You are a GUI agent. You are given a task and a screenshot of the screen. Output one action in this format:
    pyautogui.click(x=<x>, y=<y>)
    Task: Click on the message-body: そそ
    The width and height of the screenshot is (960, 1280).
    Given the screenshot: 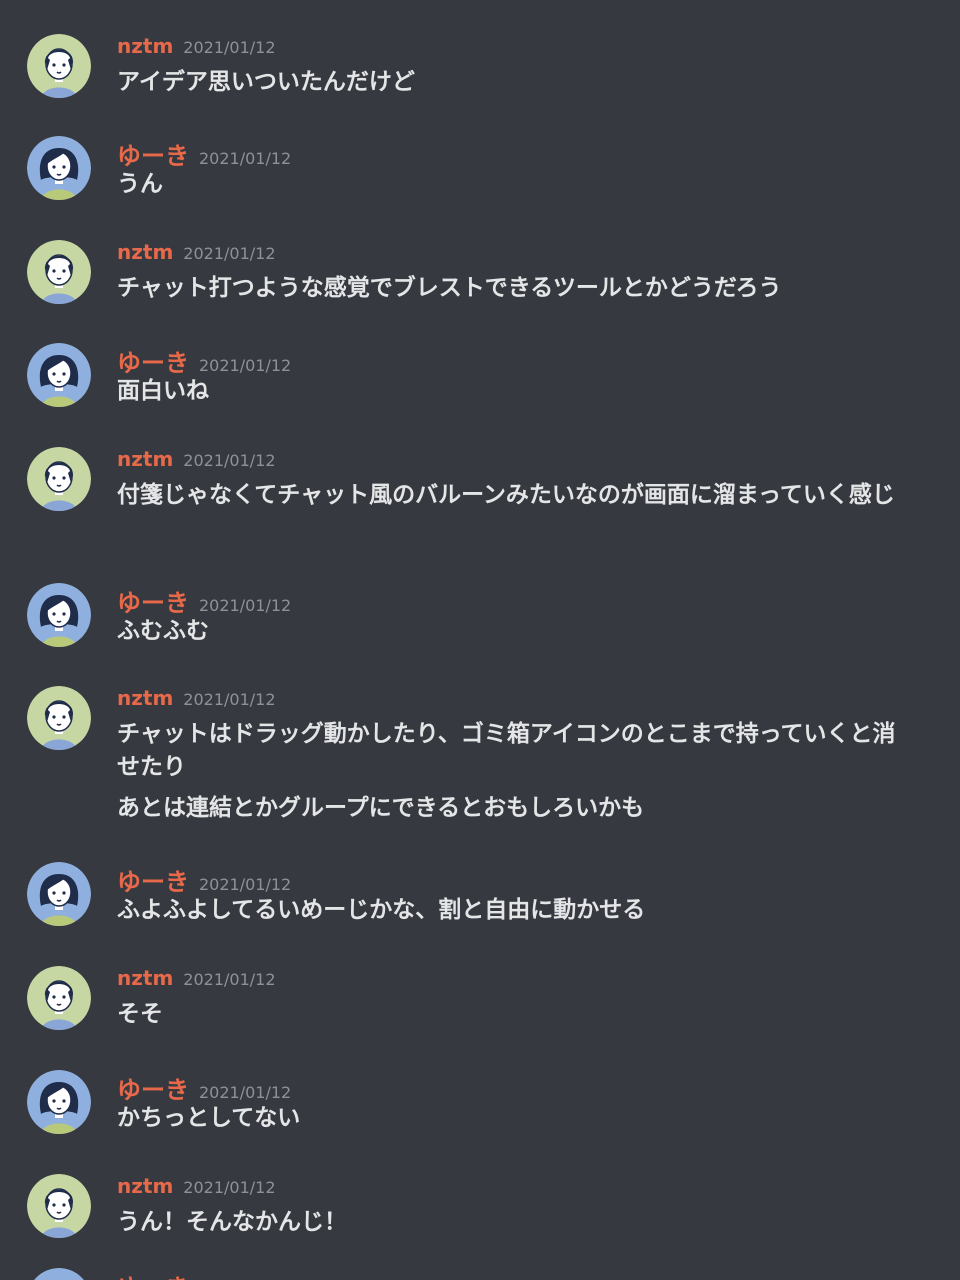 What is the action you would take?
    pyautogui.click(x=507, y=1014)
    